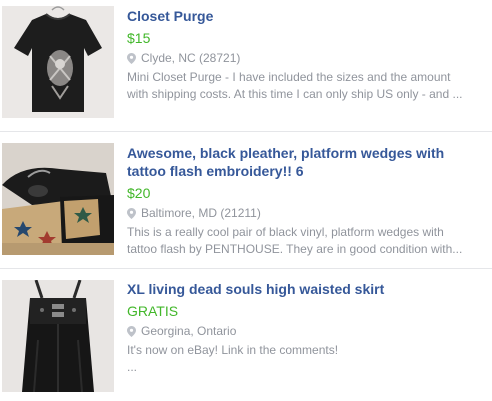 The image size is (492, 401). I want to click on listing-location: Clyde, NC (28721), so click(304, 58).